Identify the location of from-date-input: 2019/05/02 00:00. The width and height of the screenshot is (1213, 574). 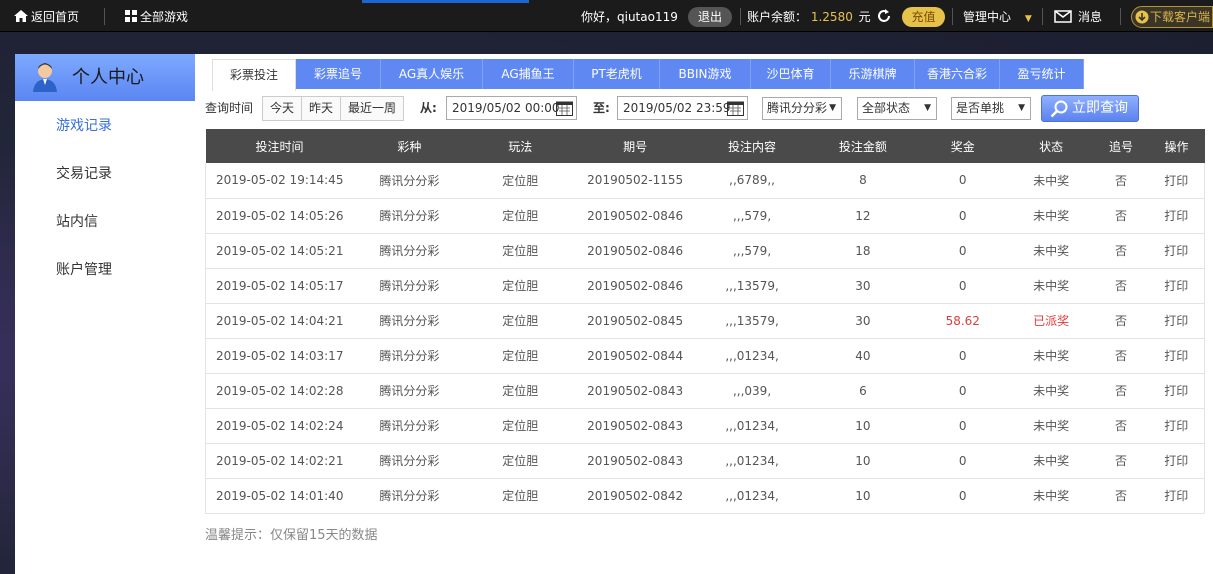
(511, 108).